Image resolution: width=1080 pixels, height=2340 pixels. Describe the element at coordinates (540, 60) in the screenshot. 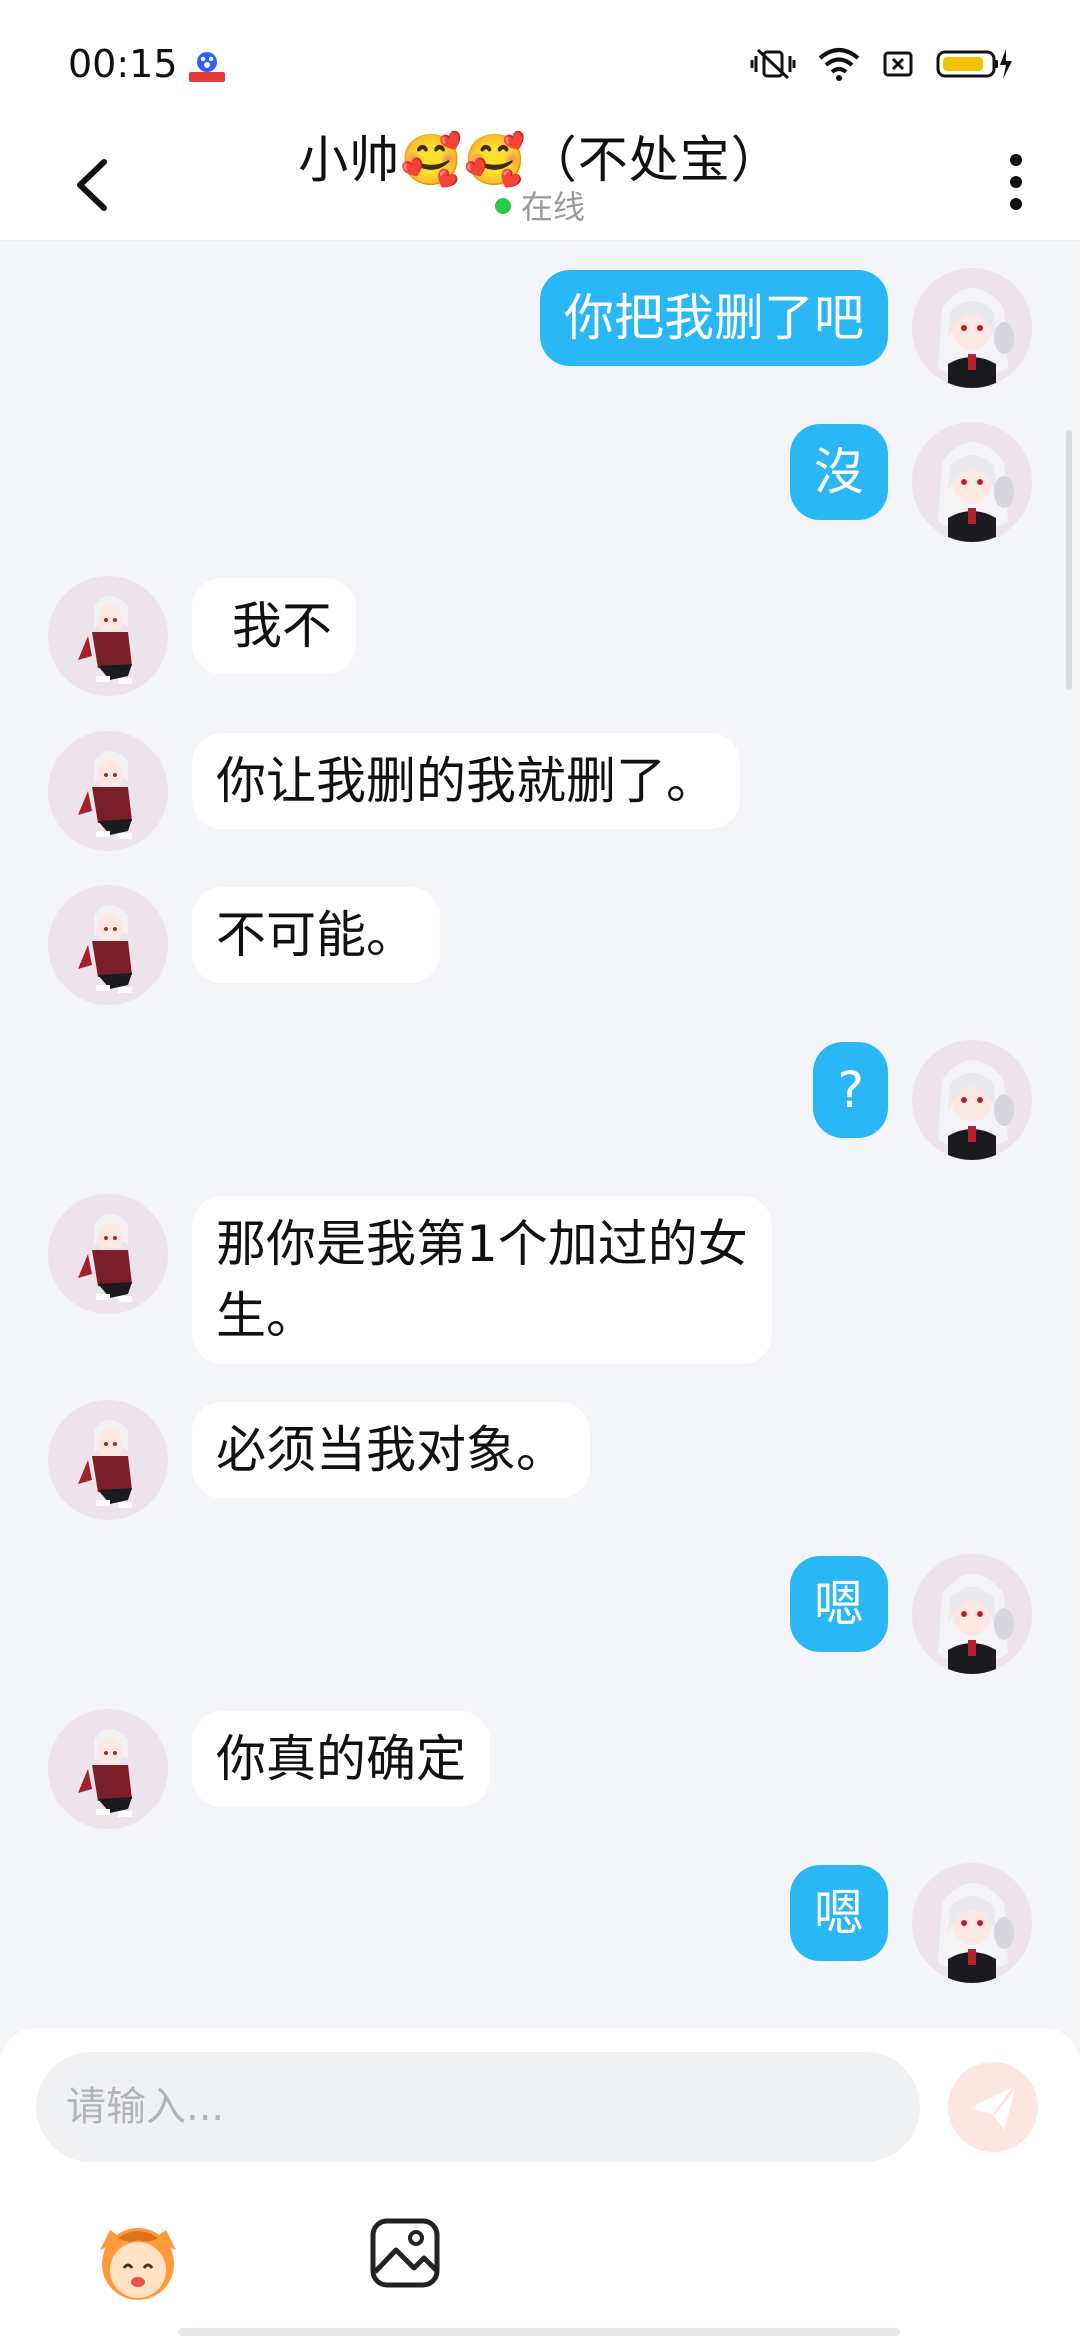

I see `status-bar: 00:15` at that location.